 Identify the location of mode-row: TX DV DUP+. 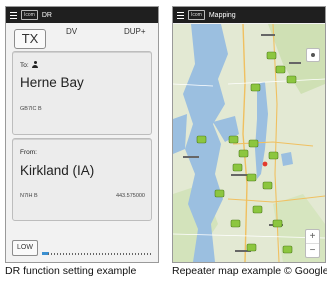
(82, 37).